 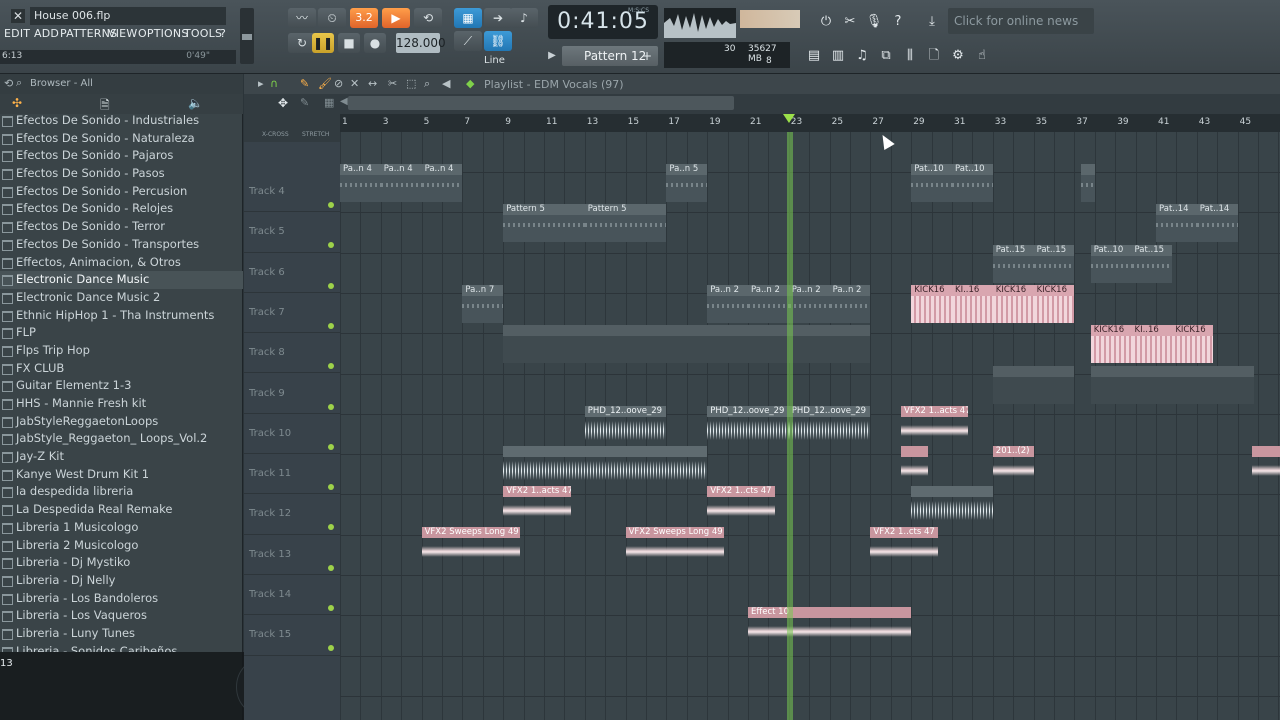 What do you see at coordinates (1013, 465) in the screenshot?
I see `playlist-clip: 201..(2)` at bounding box center [1013, 465].